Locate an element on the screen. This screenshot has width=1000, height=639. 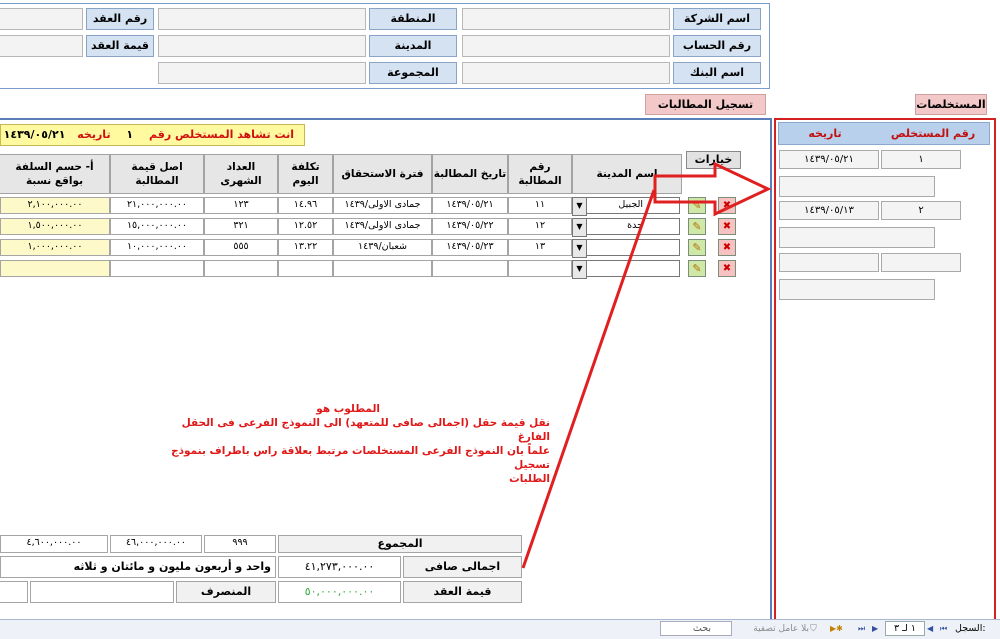
filter-icon: ⛉ is located at coordinates (813, 629).